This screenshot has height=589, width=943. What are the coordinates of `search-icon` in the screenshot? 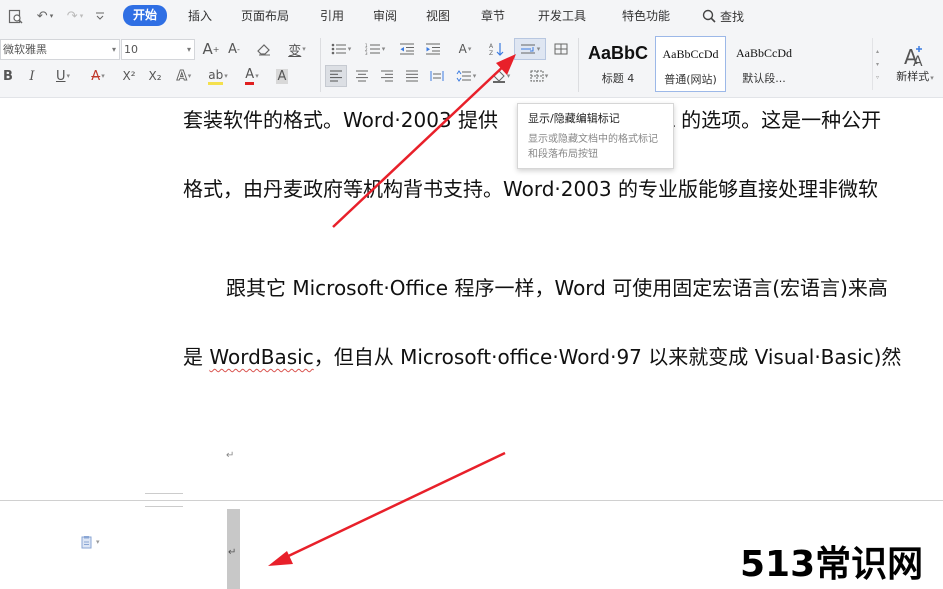 It's located at (709, 16).